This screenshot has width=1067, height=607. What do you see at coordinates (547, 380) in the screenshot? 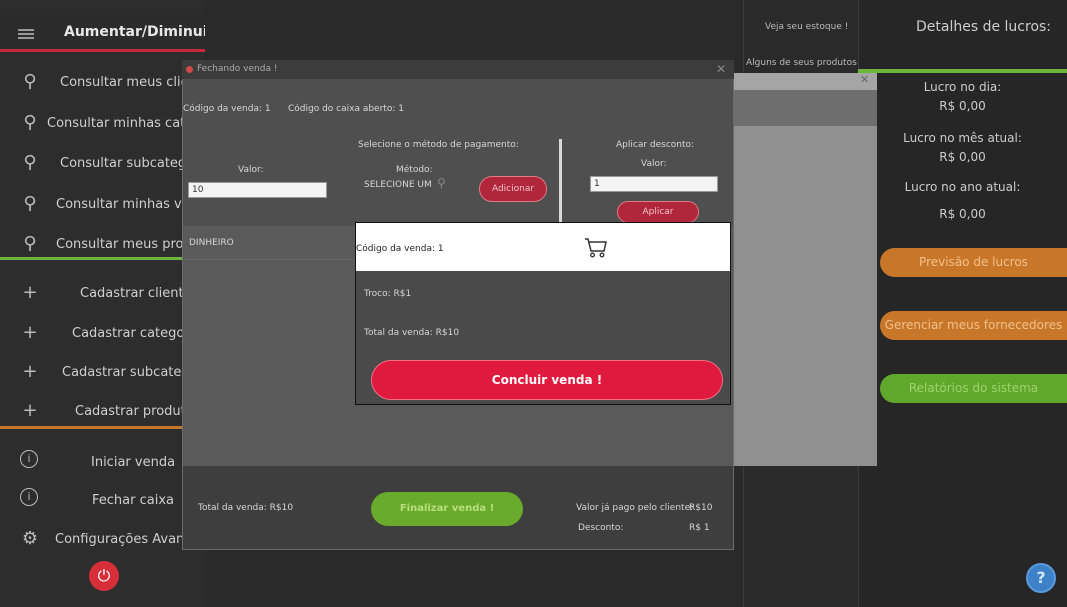
I see `conclude-sale-button: Concluir venda !` at bounding box center [547, 380].